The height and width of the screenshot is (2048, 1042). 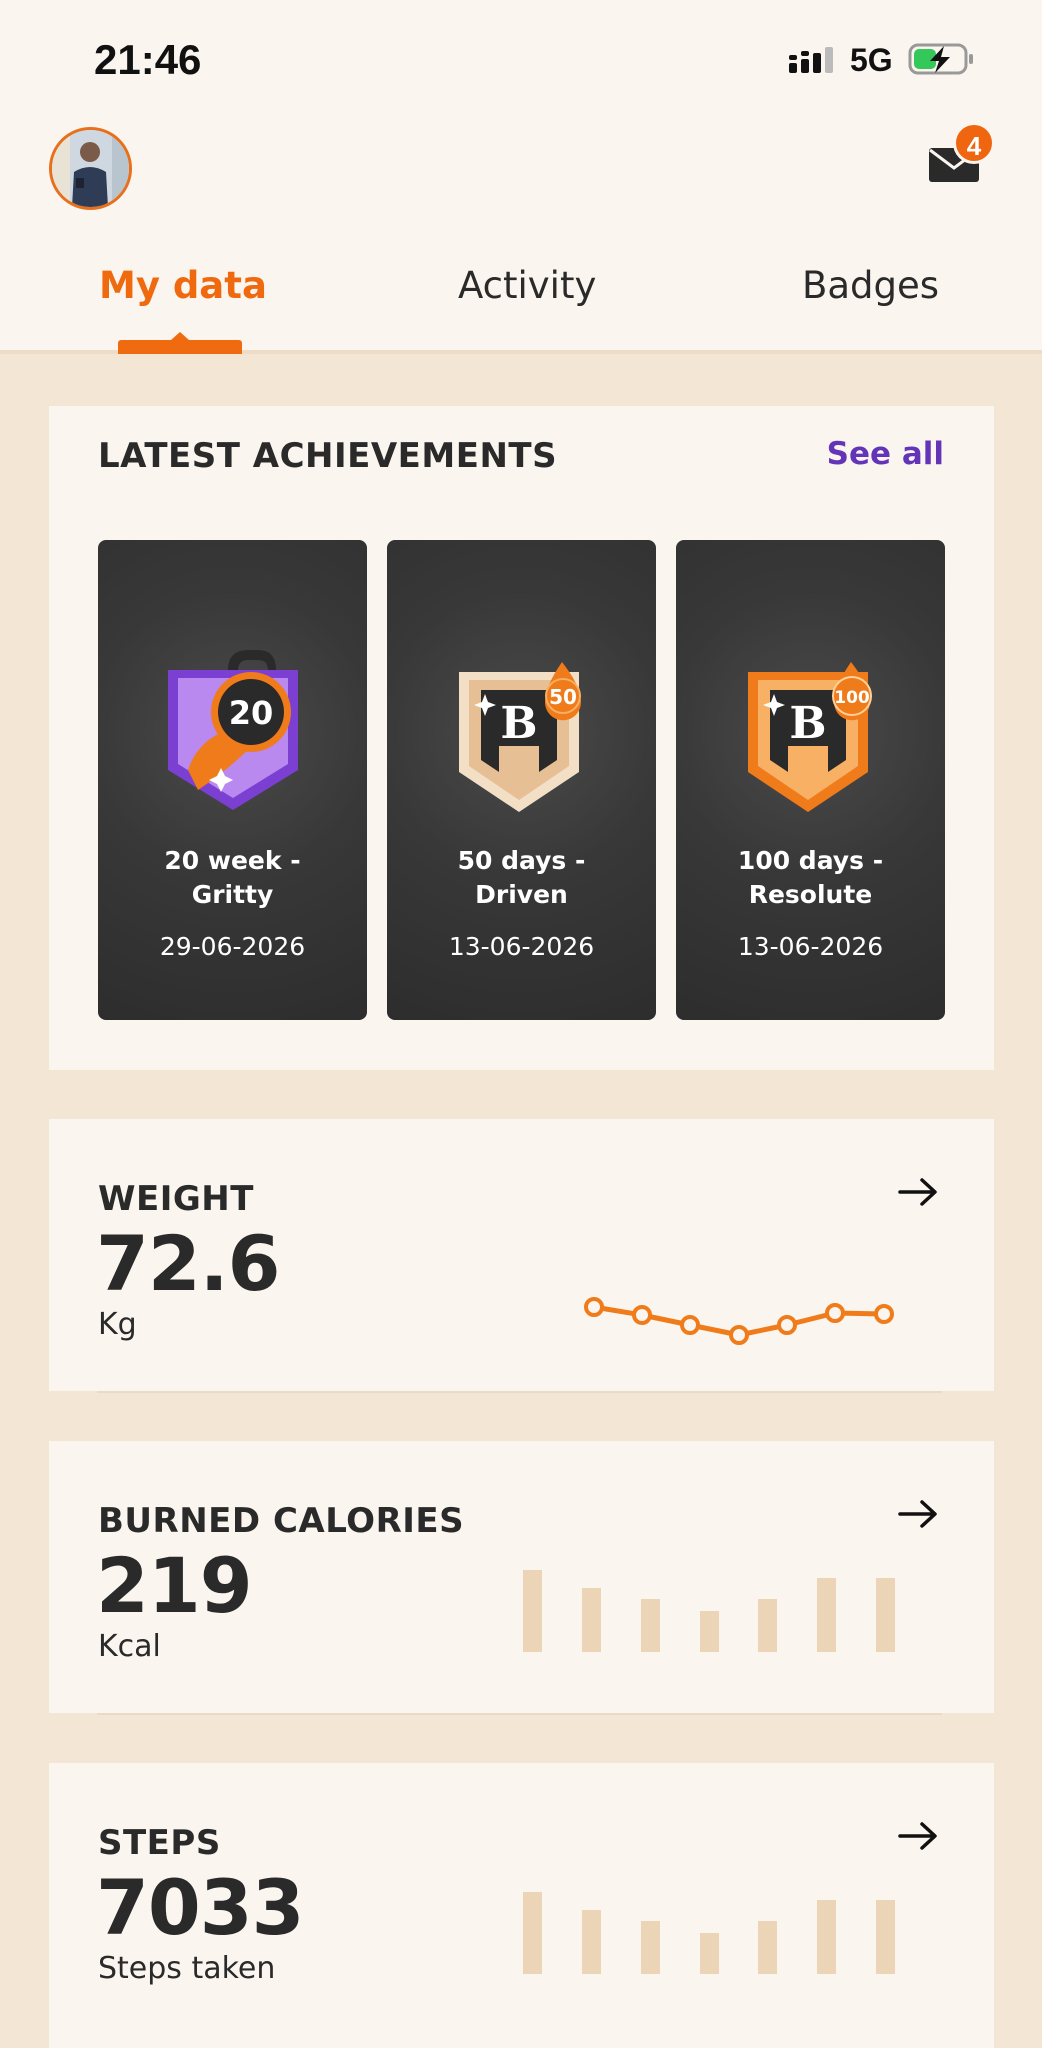 What do you see at coordinates (187, 1968) in the screenshot?
I see `steps-unit: Steps taken` at bounding box center [187, 1968].